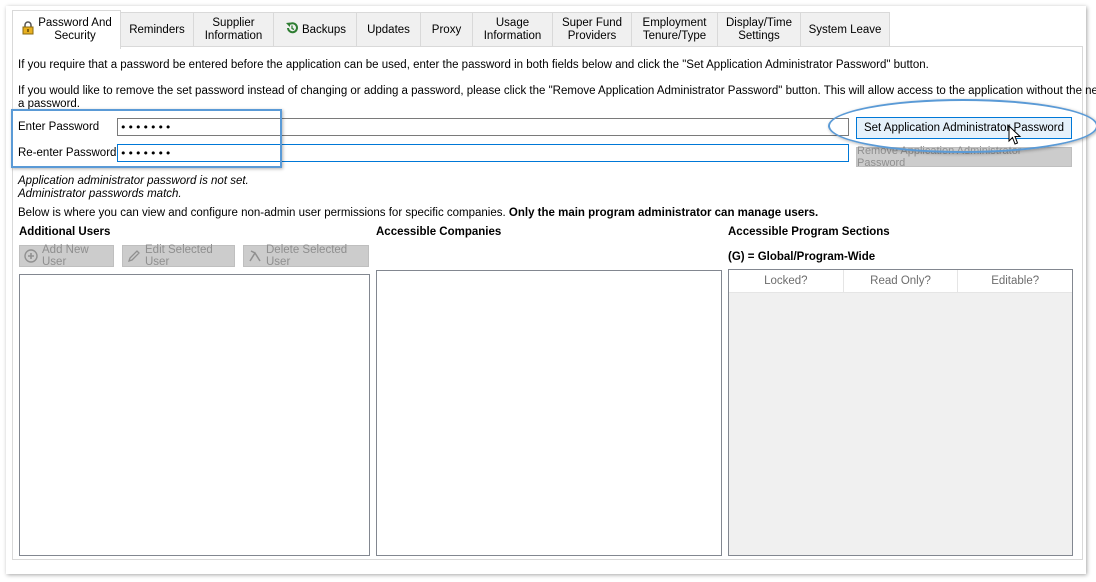 The image size is (1096, 582). What do you see at coordinates (809, 232) in the screenshot?
I see `accessible-sections-heading: Accessible Program Sections` at bounding box center [809, 232].